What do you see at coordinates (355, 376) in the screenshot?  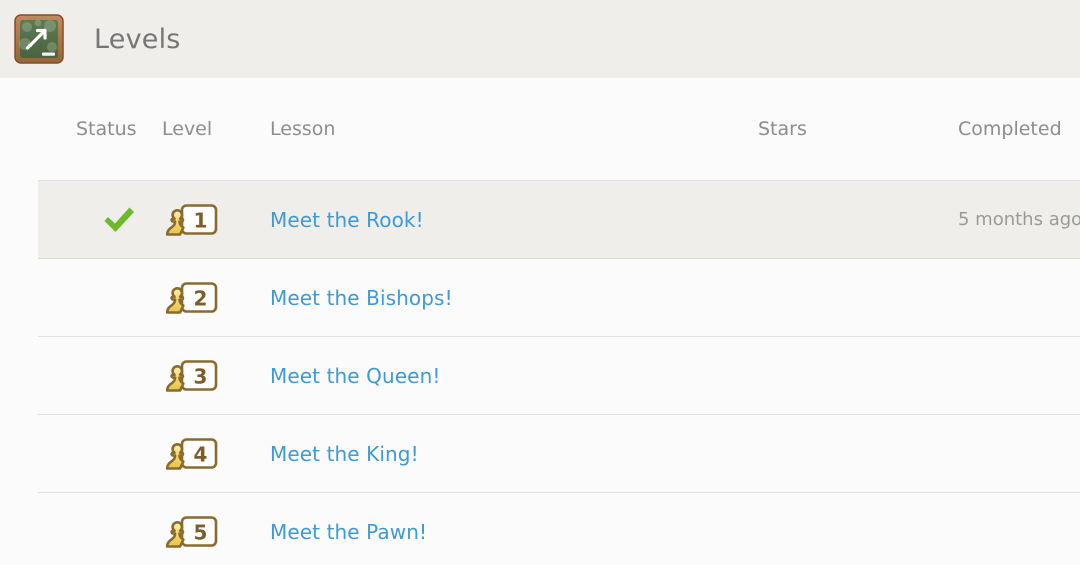 I see `lesson-link: Meet the Queen!` at bounding box center [355, 376].